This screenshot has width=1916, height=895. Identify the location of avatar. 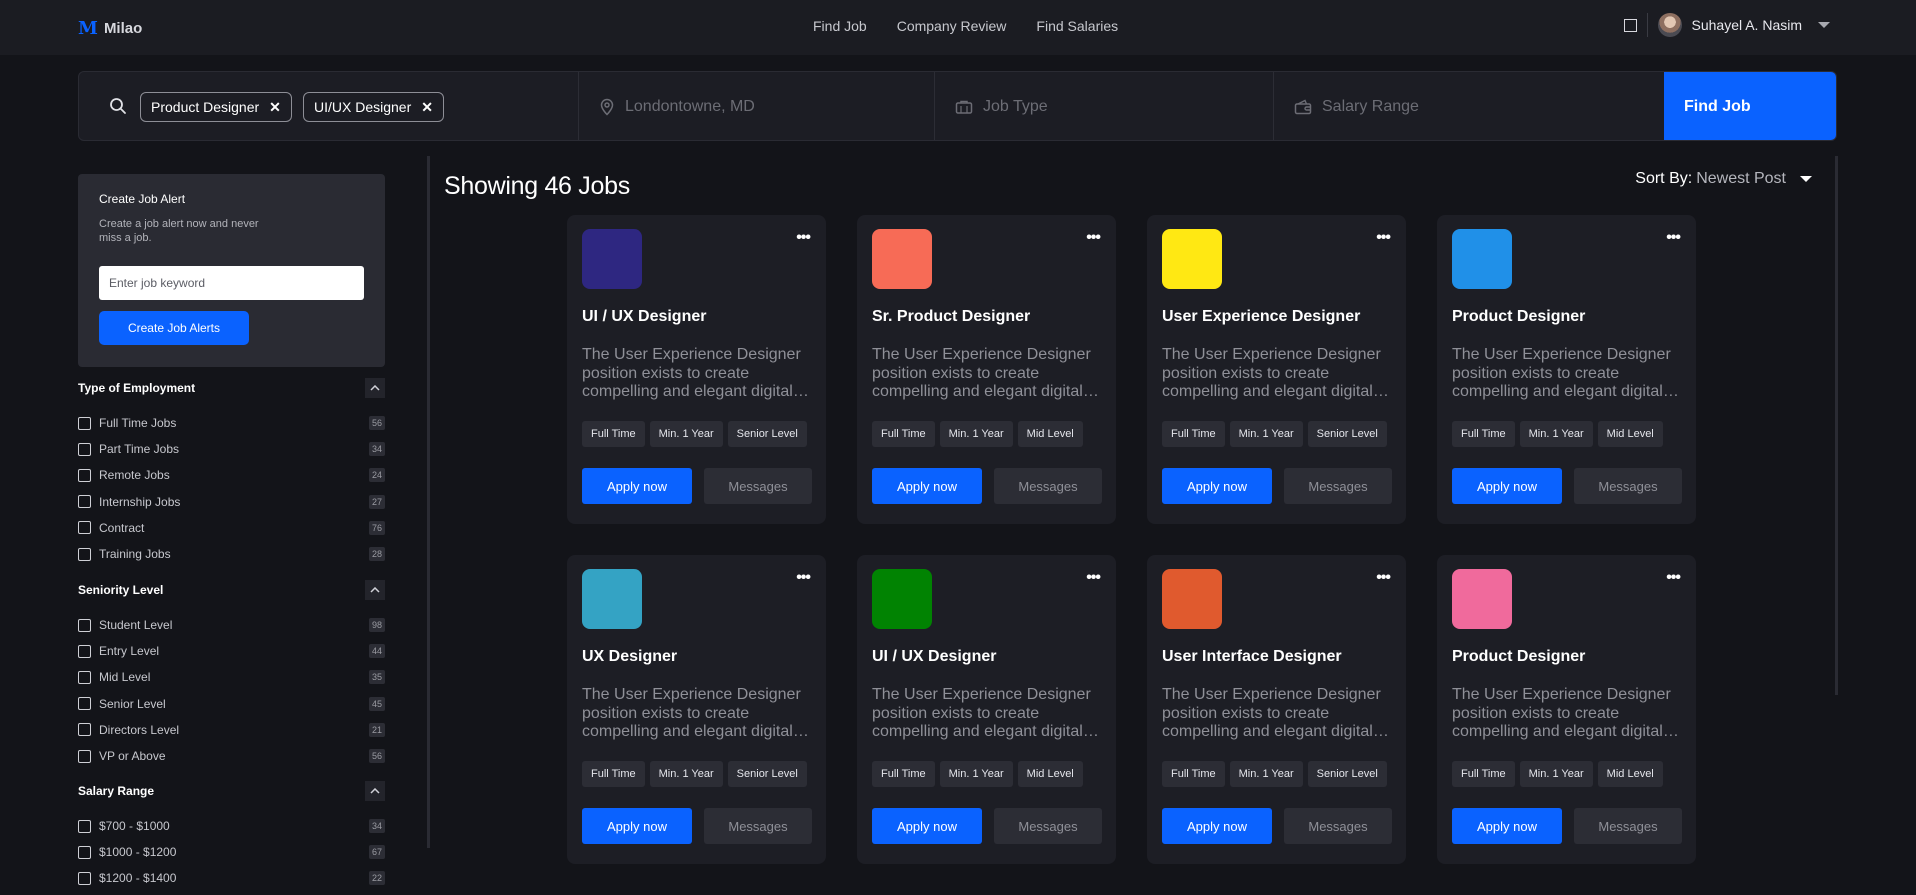
(1669, 25).